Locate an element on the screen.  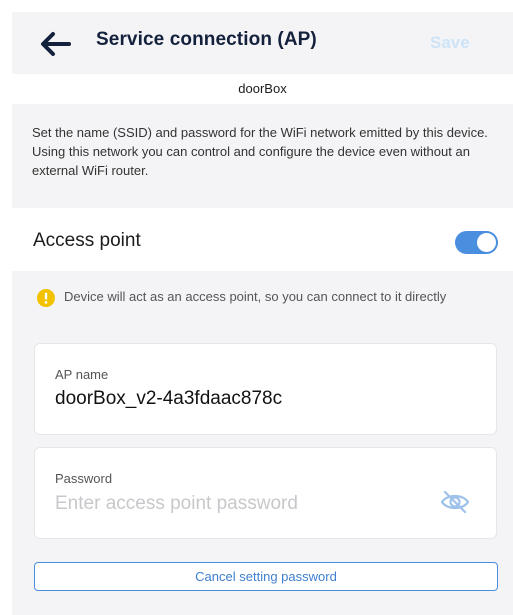
access-point-row: Access point is located at coordinates (262, 239).